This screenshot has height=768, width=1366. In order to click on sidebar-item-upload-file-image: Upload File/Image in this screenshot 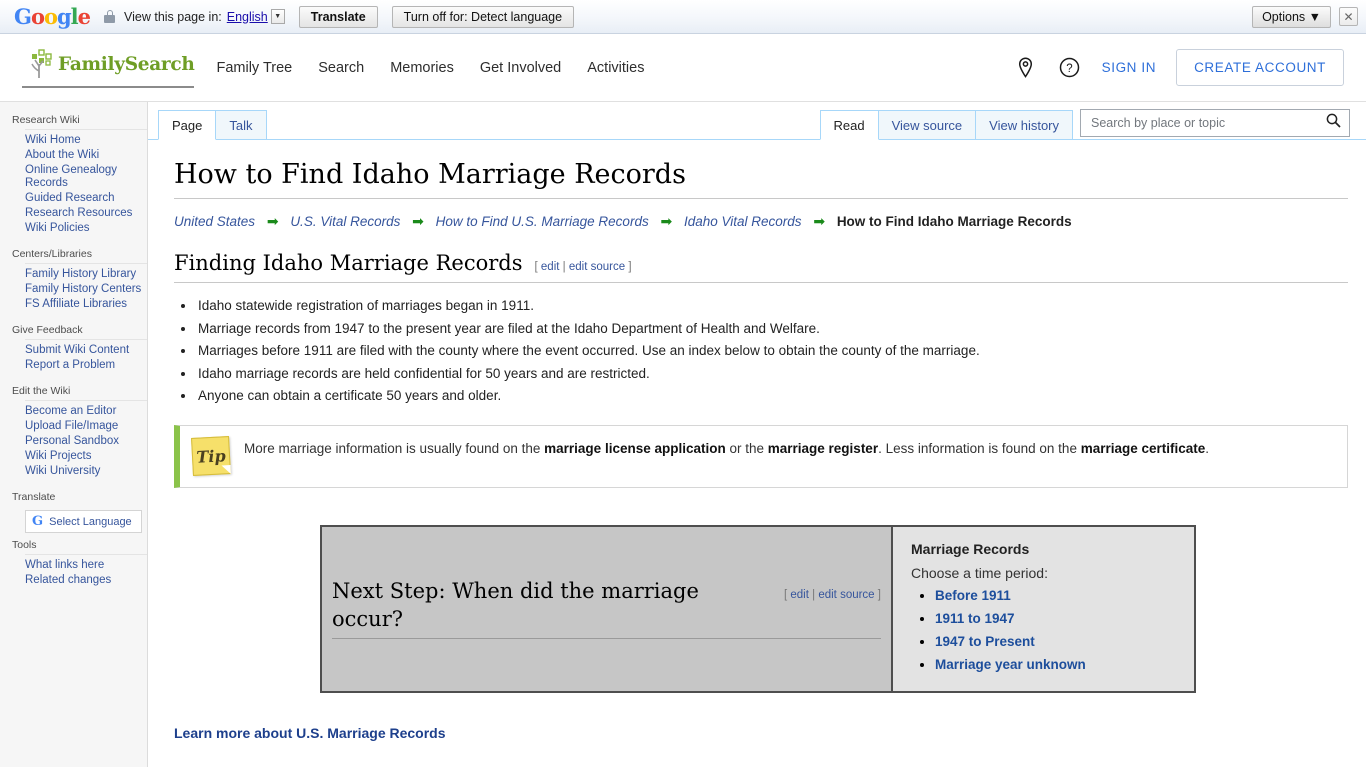, I will do `click(86, 426)`.